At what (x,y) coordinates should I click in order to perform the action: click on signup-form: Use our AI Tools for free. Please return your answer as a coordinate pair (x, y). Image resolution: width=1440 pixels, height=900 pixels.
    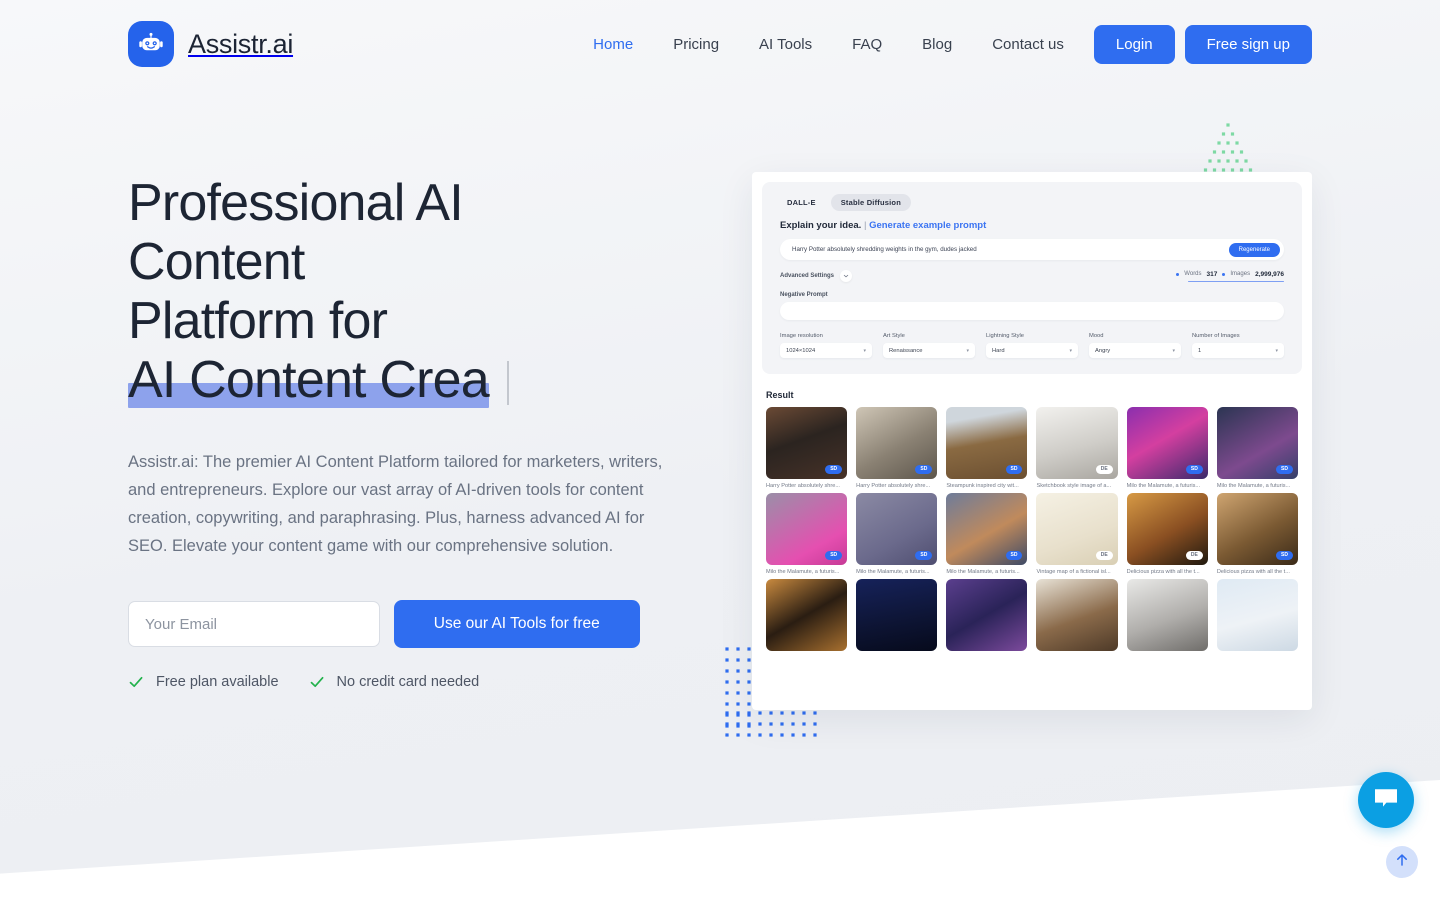
    Looking at the image, I should click on (384, 624).